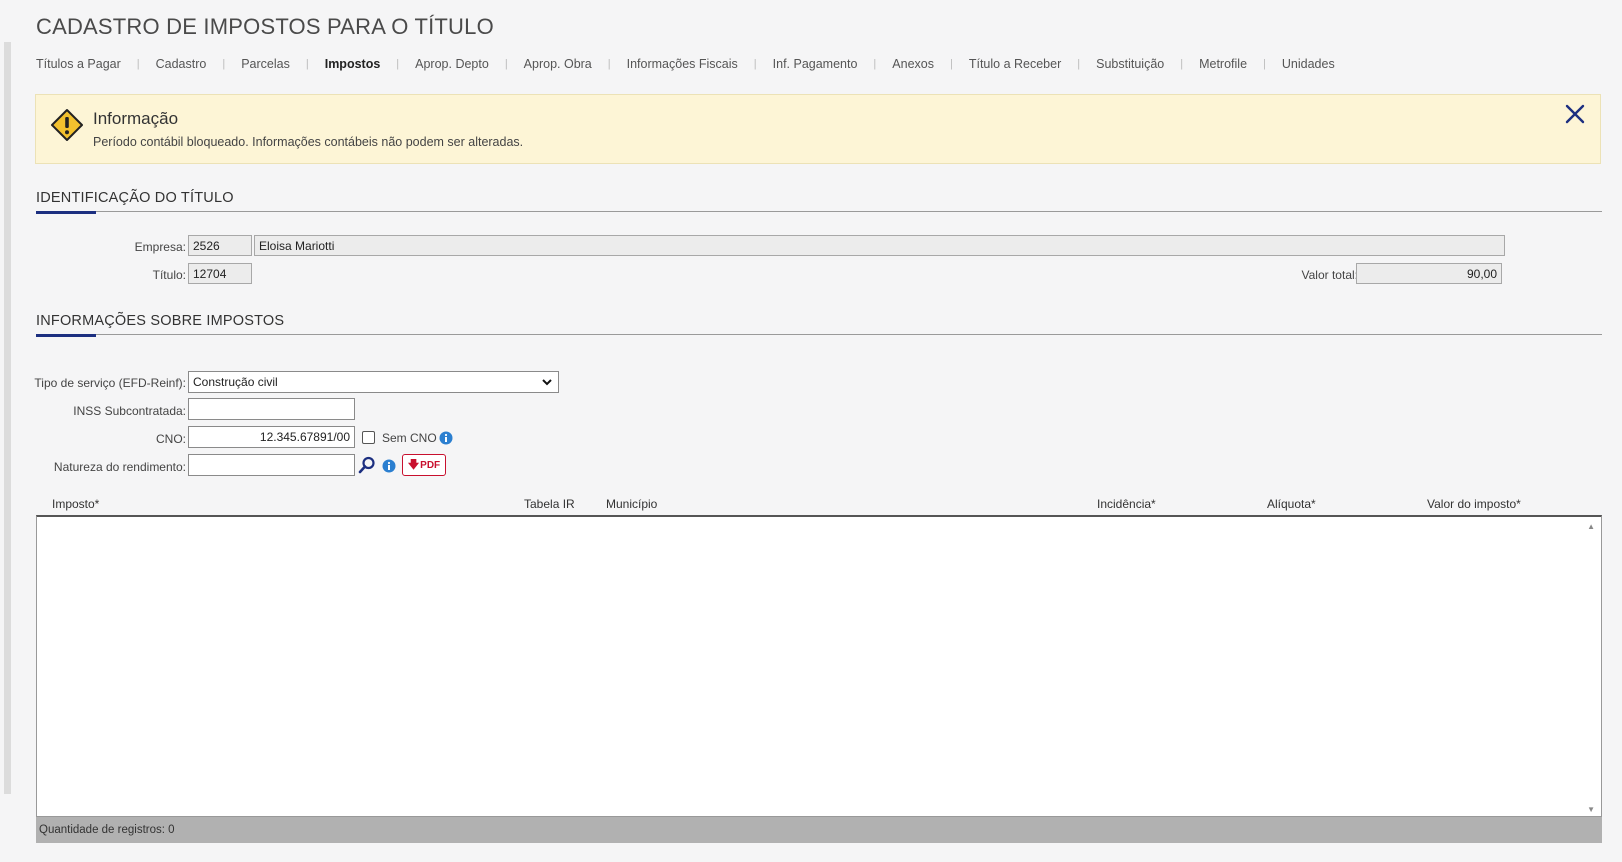  I want to click on pdf-download-button: 🡇 PDF, so click(424, 465).